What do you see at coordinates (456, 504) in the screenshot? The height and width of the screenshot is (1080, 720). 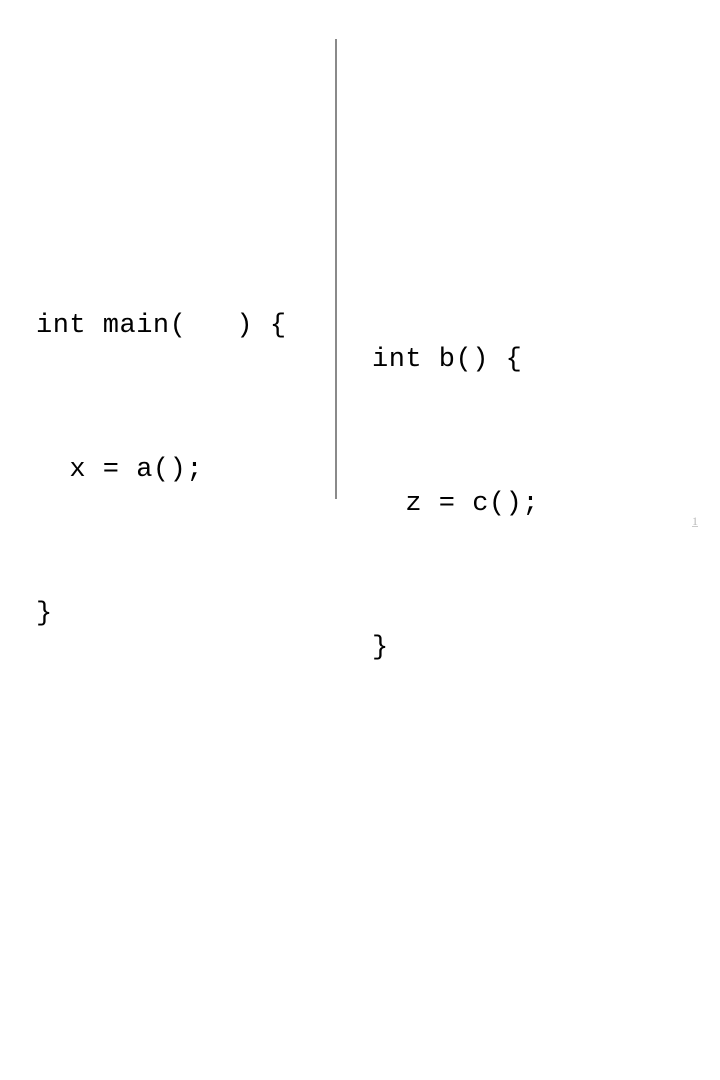 I see `code-line: z = c();` at bounding box center [456, 504].